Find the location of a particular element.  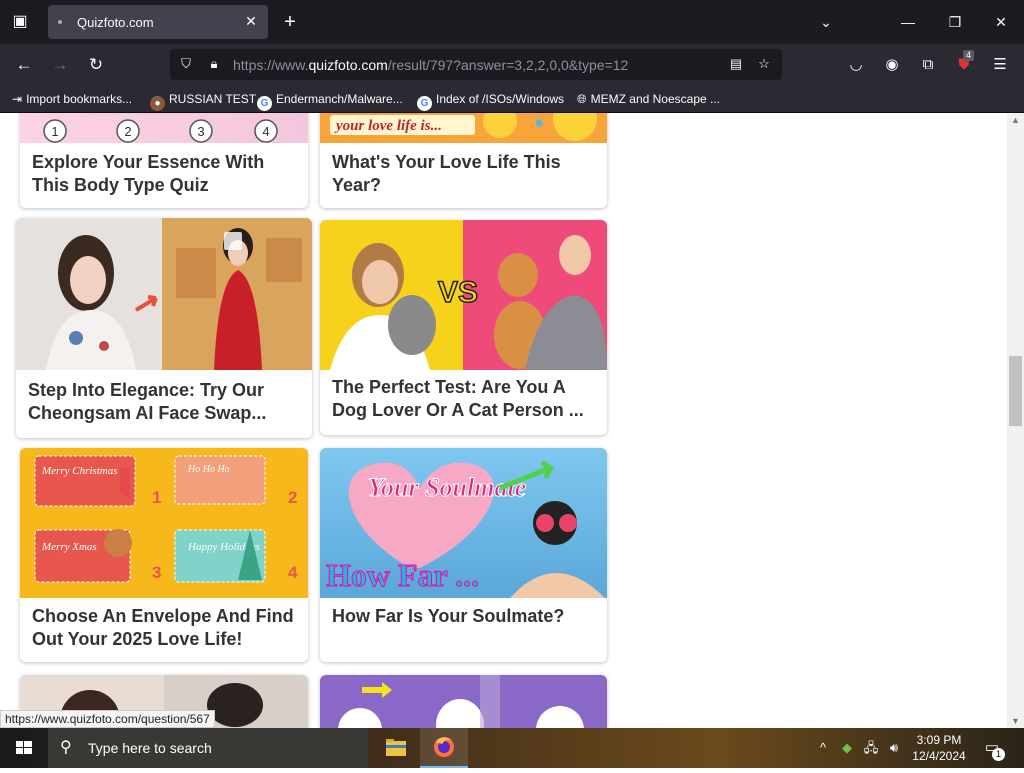

tab-bar: ▣ Quizfoto.com ✕ + ⌄ — ❐ ✕ is located at coordinates (512, 22).